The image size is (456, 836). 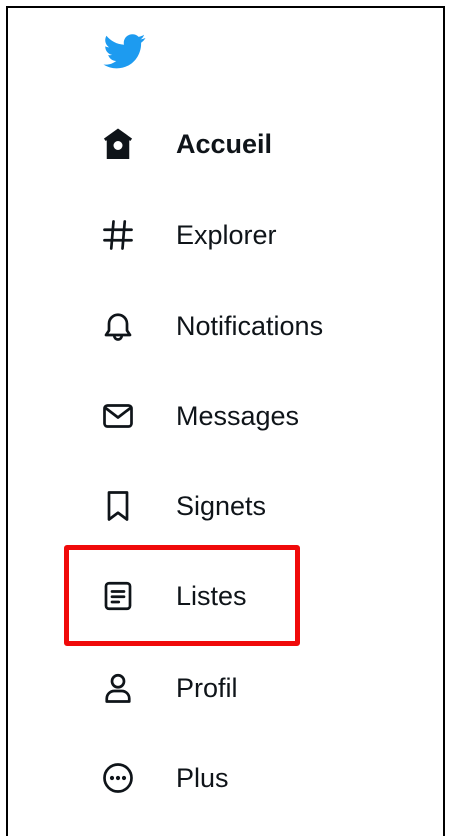 I want to click on nav-item-home: Accueil, so click(x=186, y=144).